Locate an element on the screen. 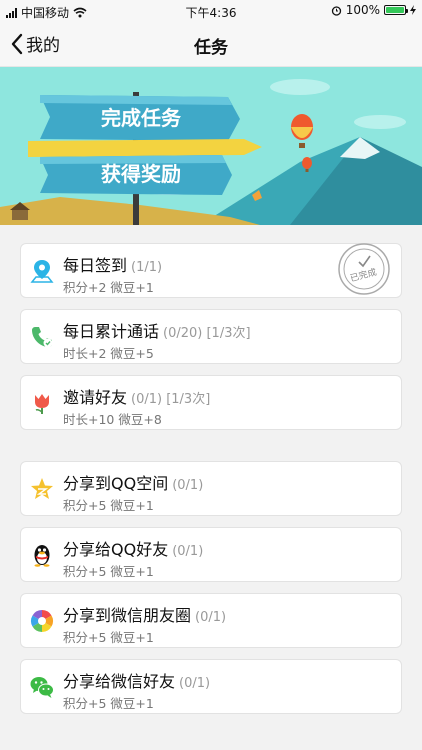  page-title: 任务 is located at coordinates (211, 48).